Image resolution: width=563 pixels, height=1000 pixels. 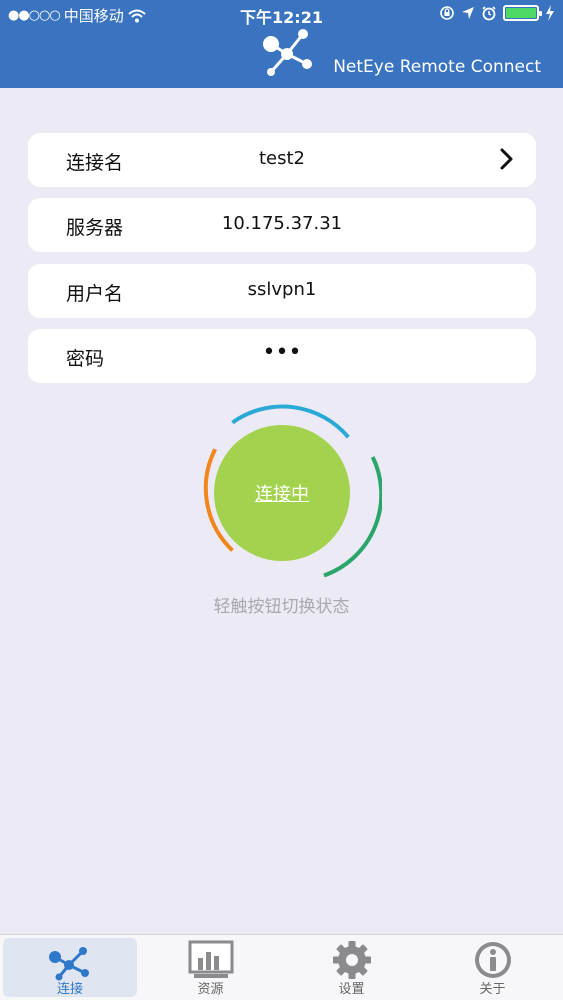 I want to click on connection-name-row: 连接名 test2, so click(x=282, y=160).